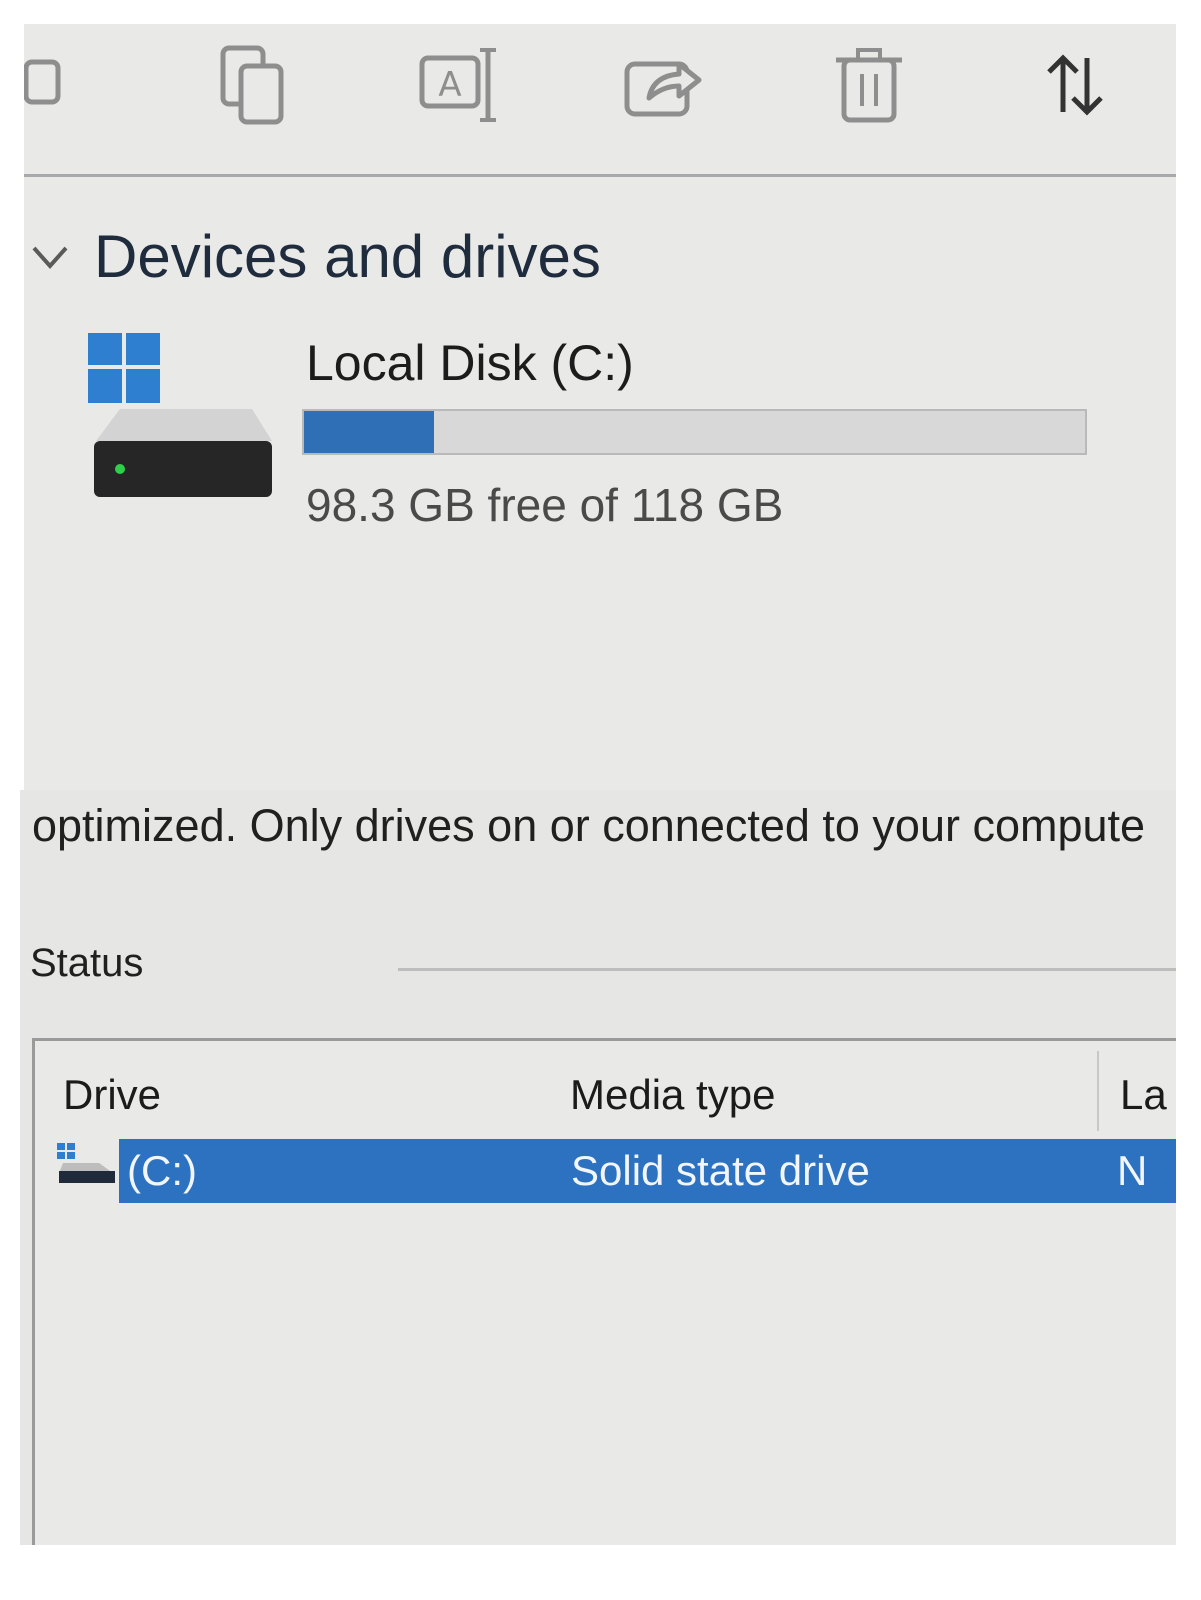 This screenshot has height=1600, width=1201. I want to click on drive-icon, so click(86, 1162).